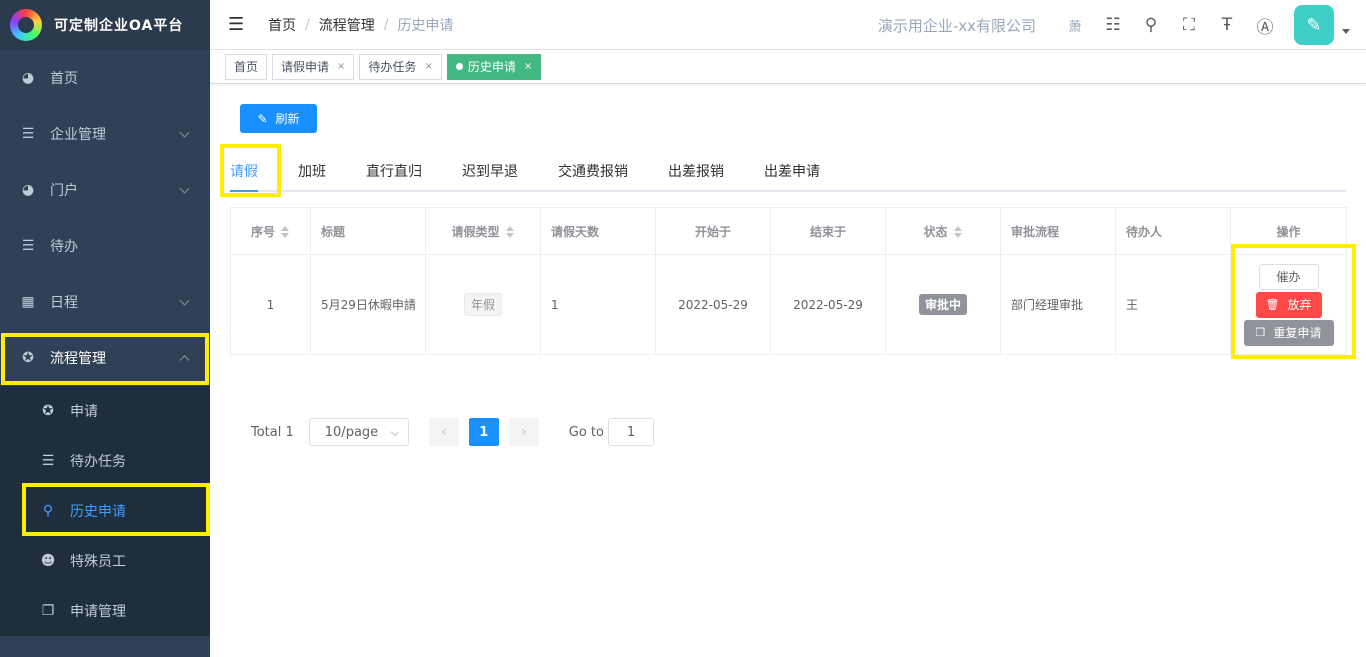 The height and width of the screenshot is (657, 1366). I want to click on col-header-start: 开始于, so click(713, 231).